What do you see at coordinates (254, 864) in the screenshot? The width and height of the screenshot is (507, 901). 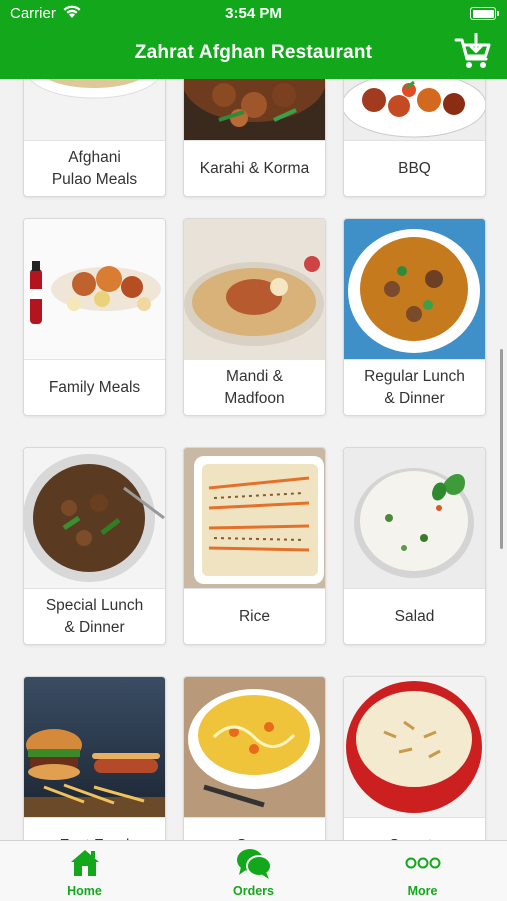 I see `chat-bubbles-icon` at bounding box center [254, 864].